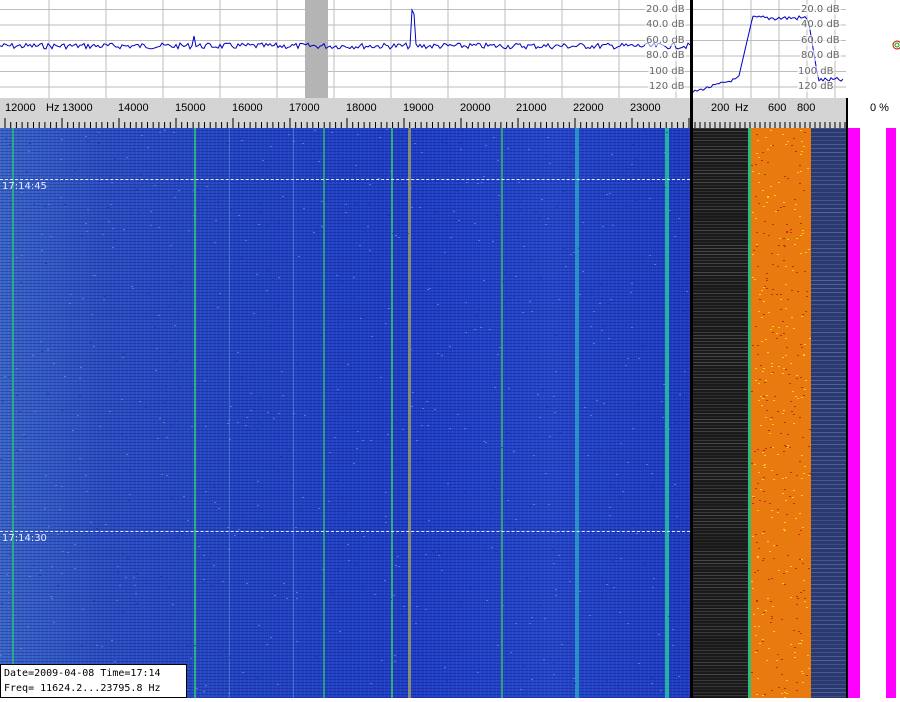 This screenshot has width=900, height=702. I want to click on time-marker-line, so click(345, 531).